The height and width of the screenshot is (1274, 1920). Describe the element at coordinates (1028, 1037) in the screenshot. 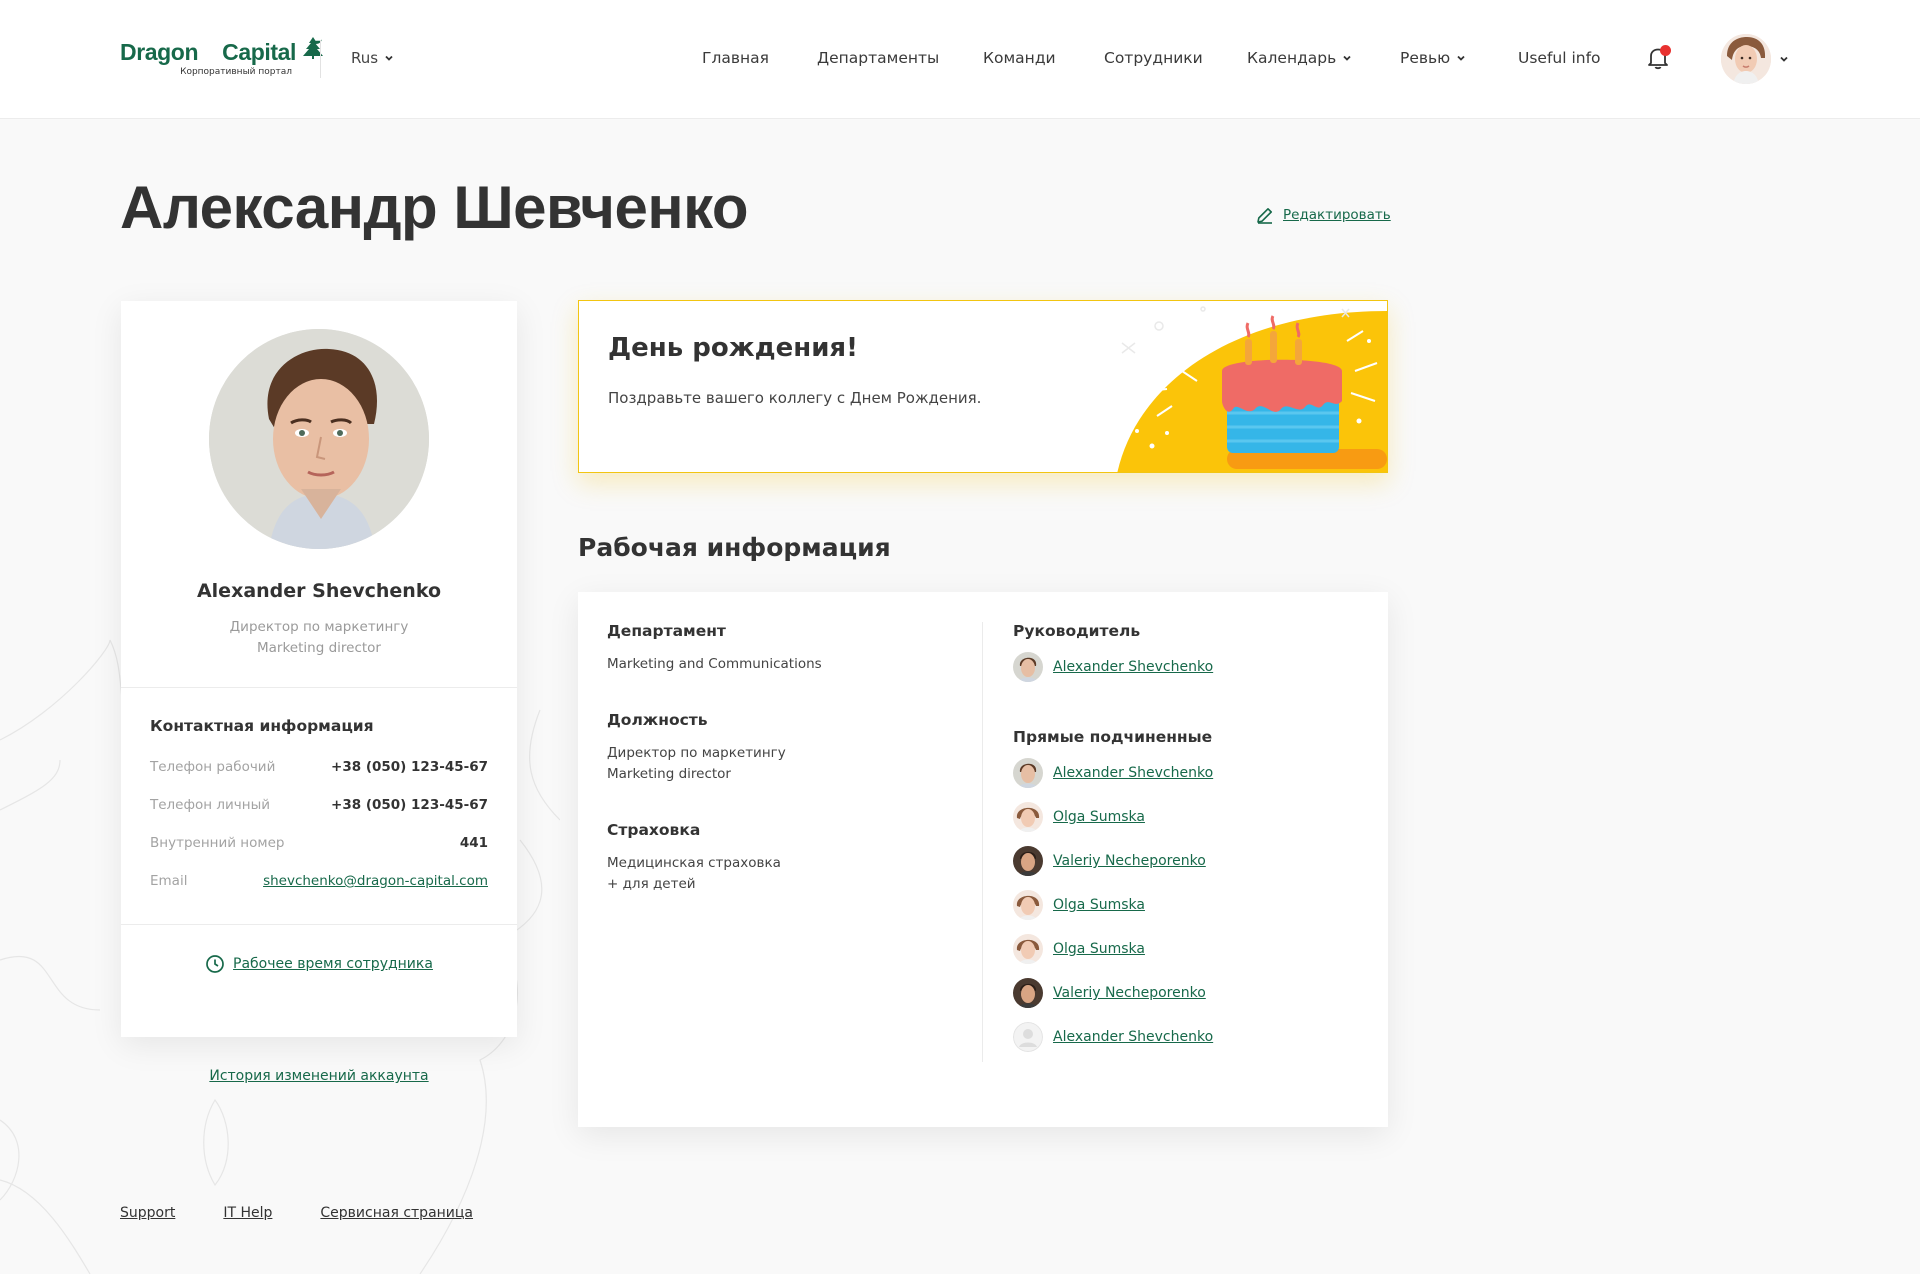

I see `avatar-placeholder-icon` at that location.